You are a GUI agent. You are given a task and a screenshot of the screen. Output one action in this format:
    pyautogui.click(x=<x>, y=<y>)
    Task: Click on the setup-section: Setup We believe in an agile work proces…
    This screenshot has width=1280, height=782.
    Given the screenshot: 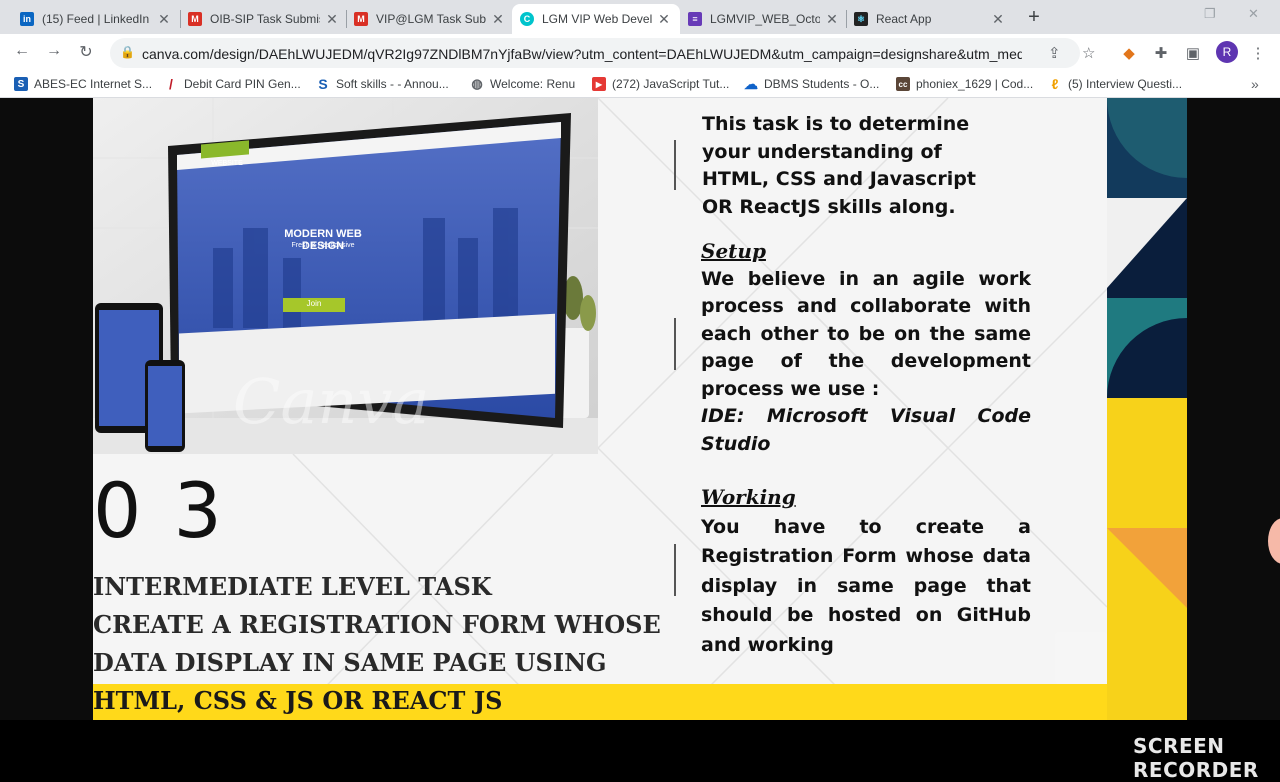 What is the action you would take?
    pyautogui.click(x=866, y=348)
    